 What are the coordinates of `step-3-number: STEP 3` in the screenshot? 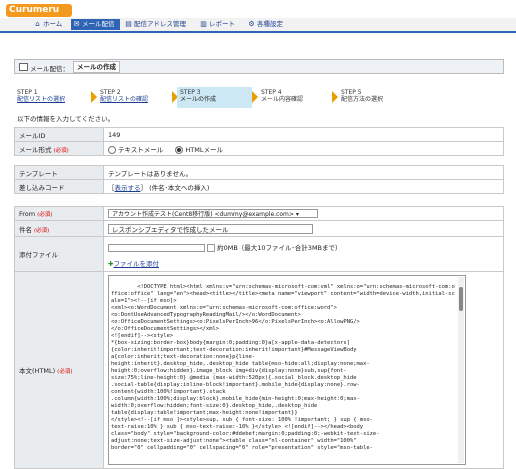 It's located at (190, 92).